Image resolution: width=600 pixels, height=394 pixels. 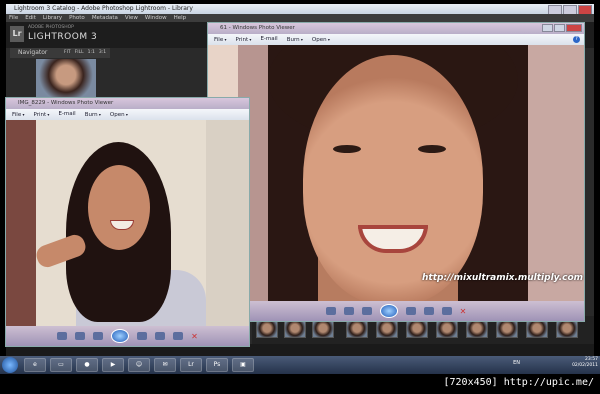 What do you see at coordinates (10, 365) in the screenshot?
I see `start-button` at bounding box center [10, 365].